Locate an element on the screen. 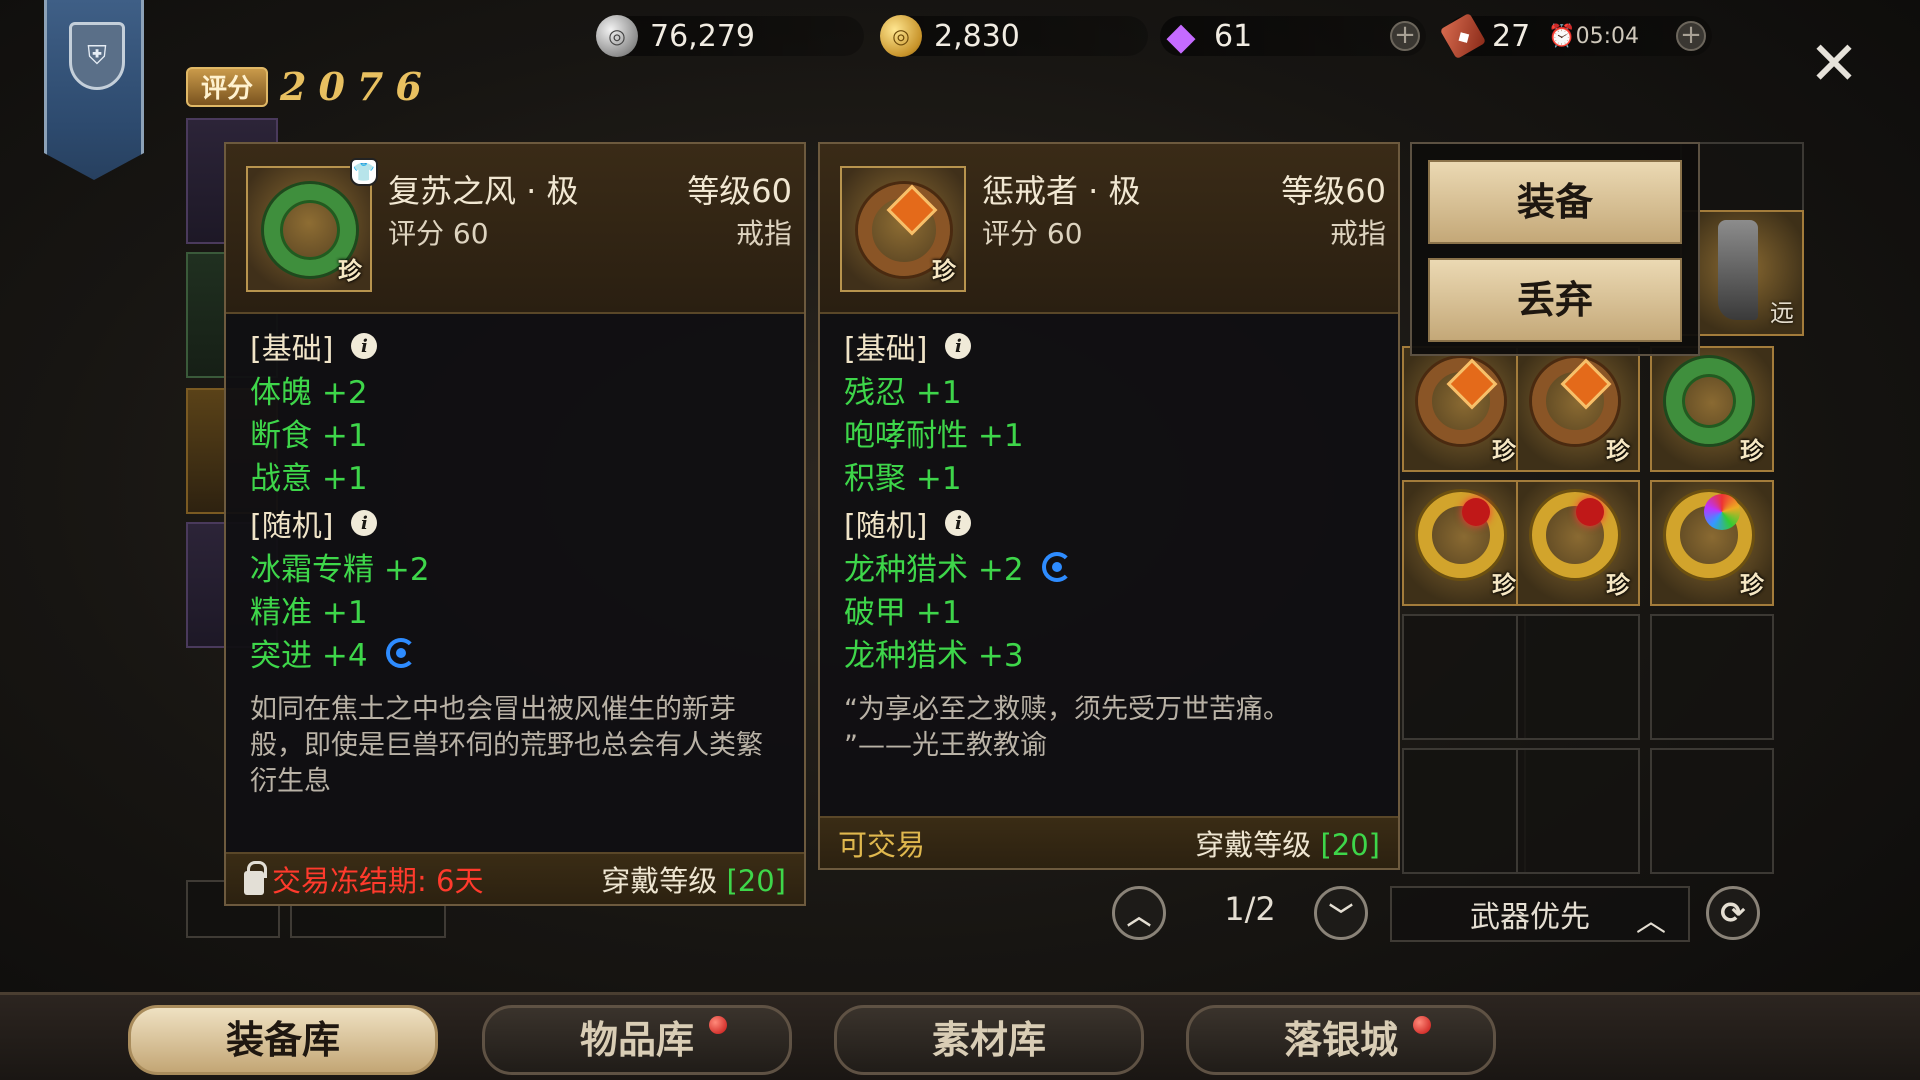 This screenshot has width=1920, height=1080. basic-stat: 残忍 +1 is located at coordinates (903, 393).